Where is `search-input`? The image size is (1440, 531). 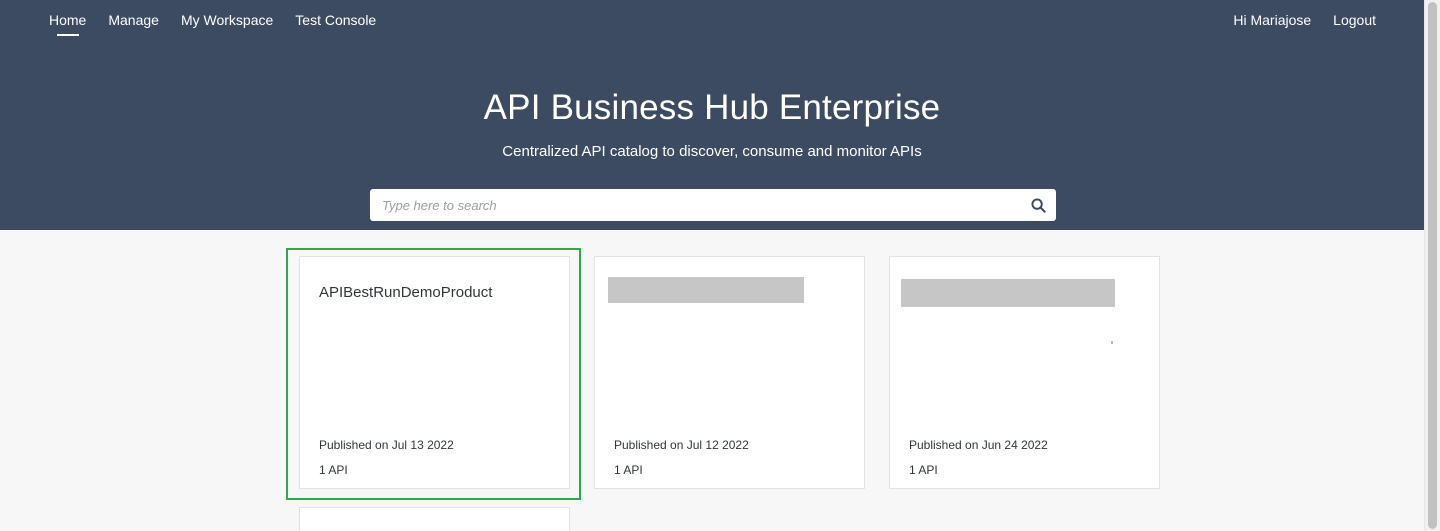
search-input is located at coordinates (695, 205).